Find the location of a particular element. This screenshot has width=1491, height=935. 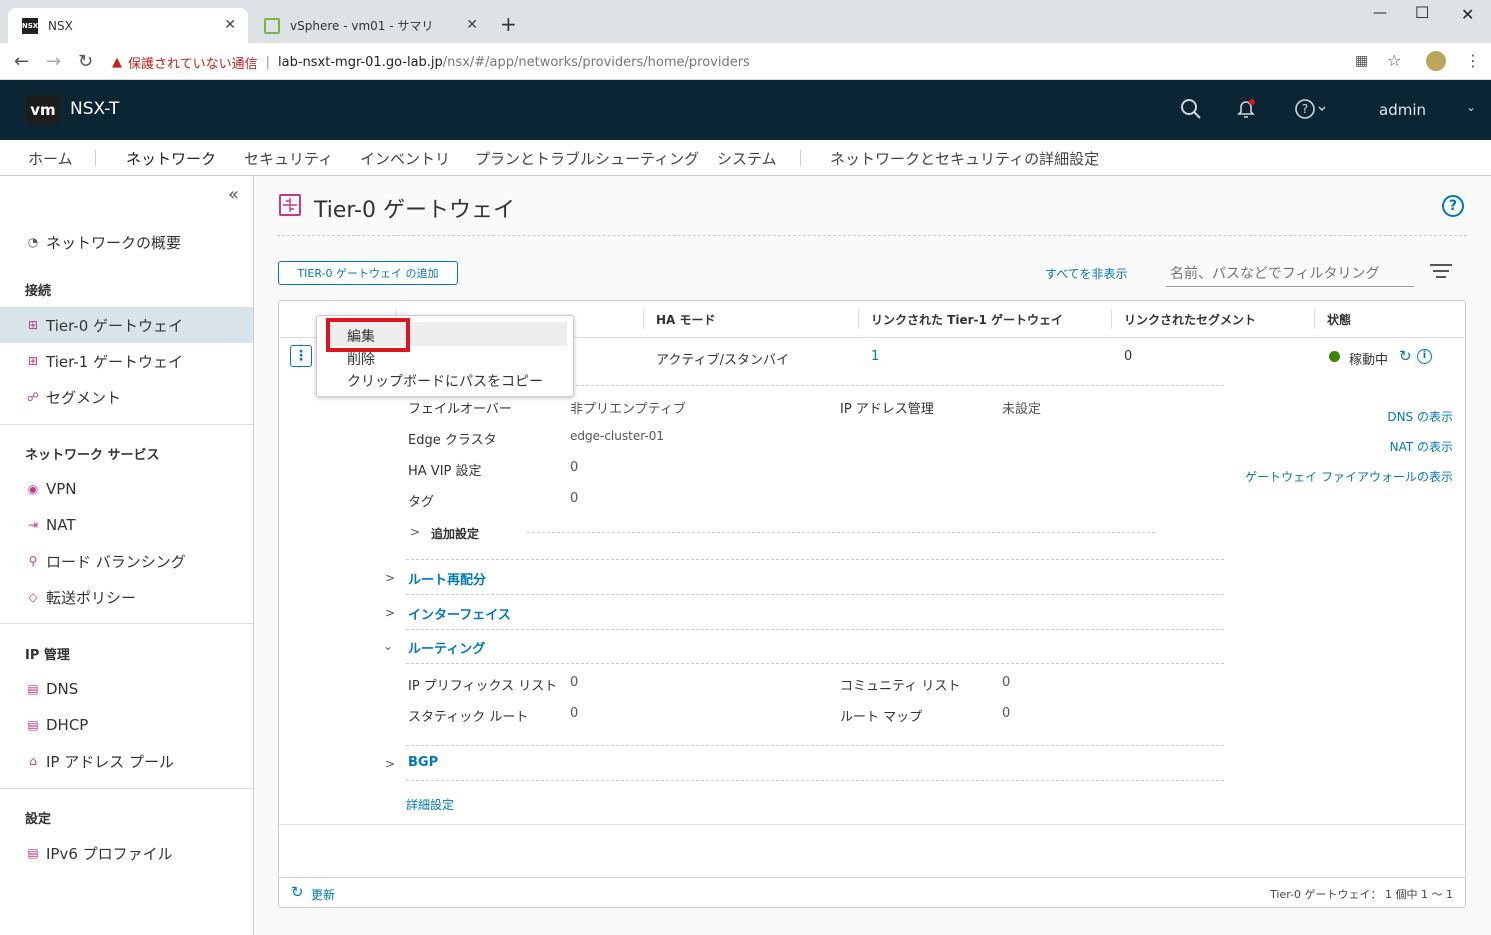

refresh-icon: ↻ is located at coordinates (297, 892).